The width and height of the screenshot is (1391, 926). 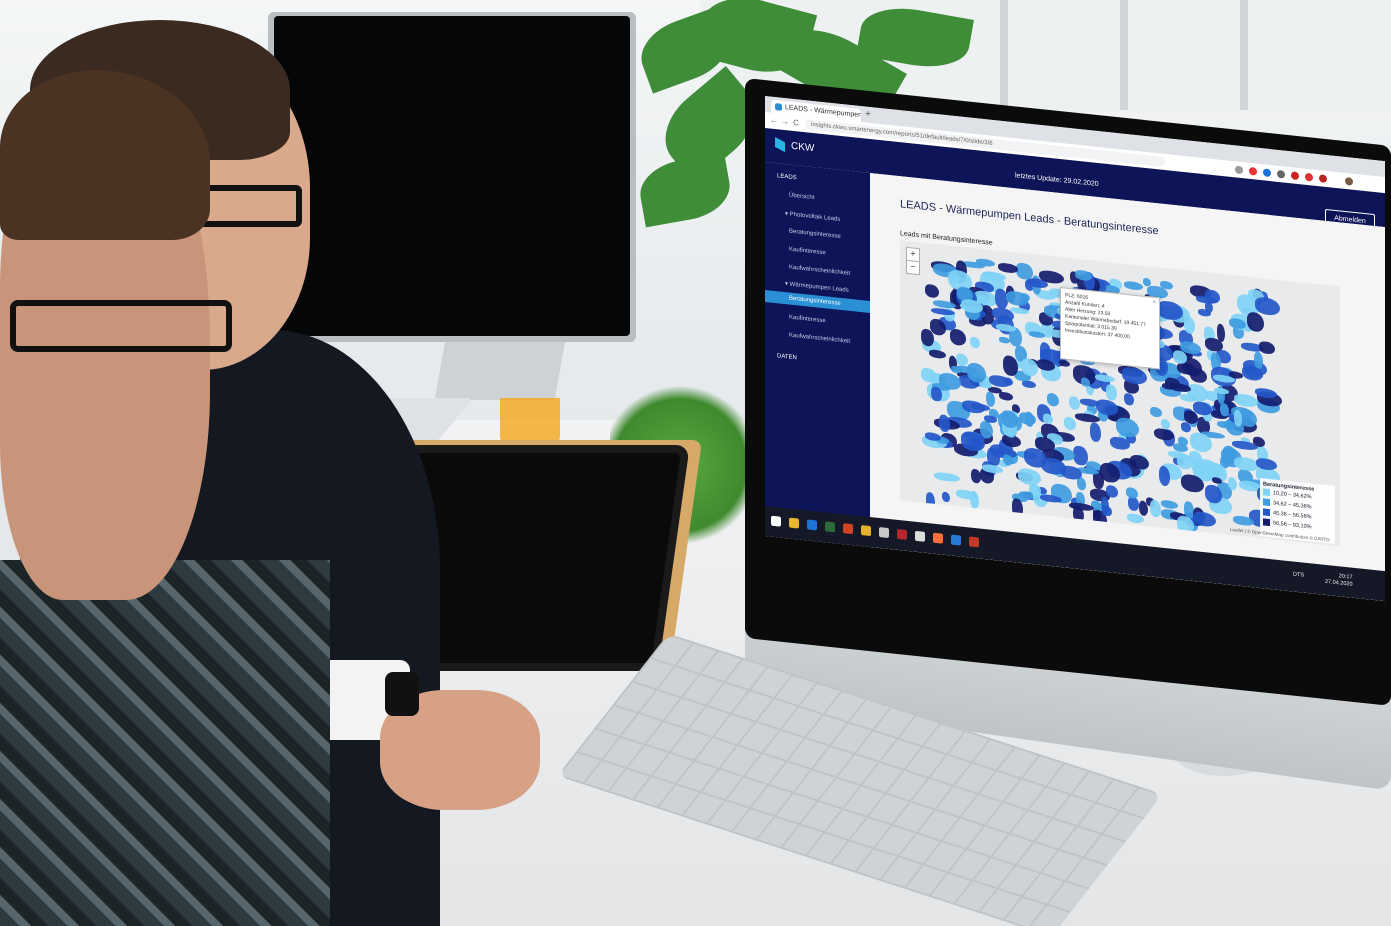 What do you see at coordinates (819, 339) in the screenshot?
I see `sidebar-item-wp-wahrscheinlichkeit: Kaufwahrscheinlichkeit` at bounding box center [819, 339].